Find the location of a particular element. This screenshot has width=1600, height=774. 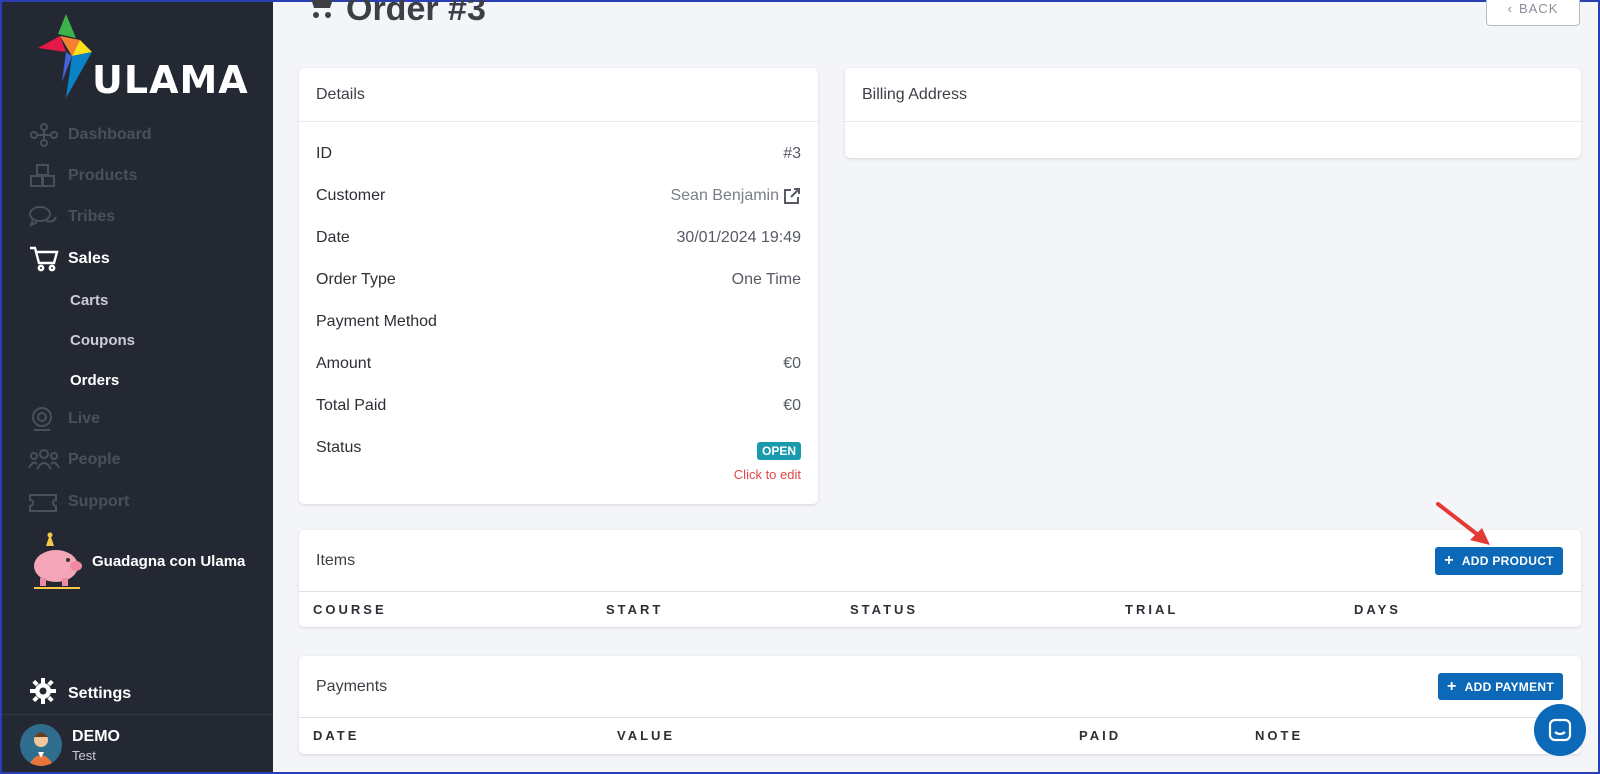

sidebar-item-tribes: Tribes is located at coordinates (71, 217).